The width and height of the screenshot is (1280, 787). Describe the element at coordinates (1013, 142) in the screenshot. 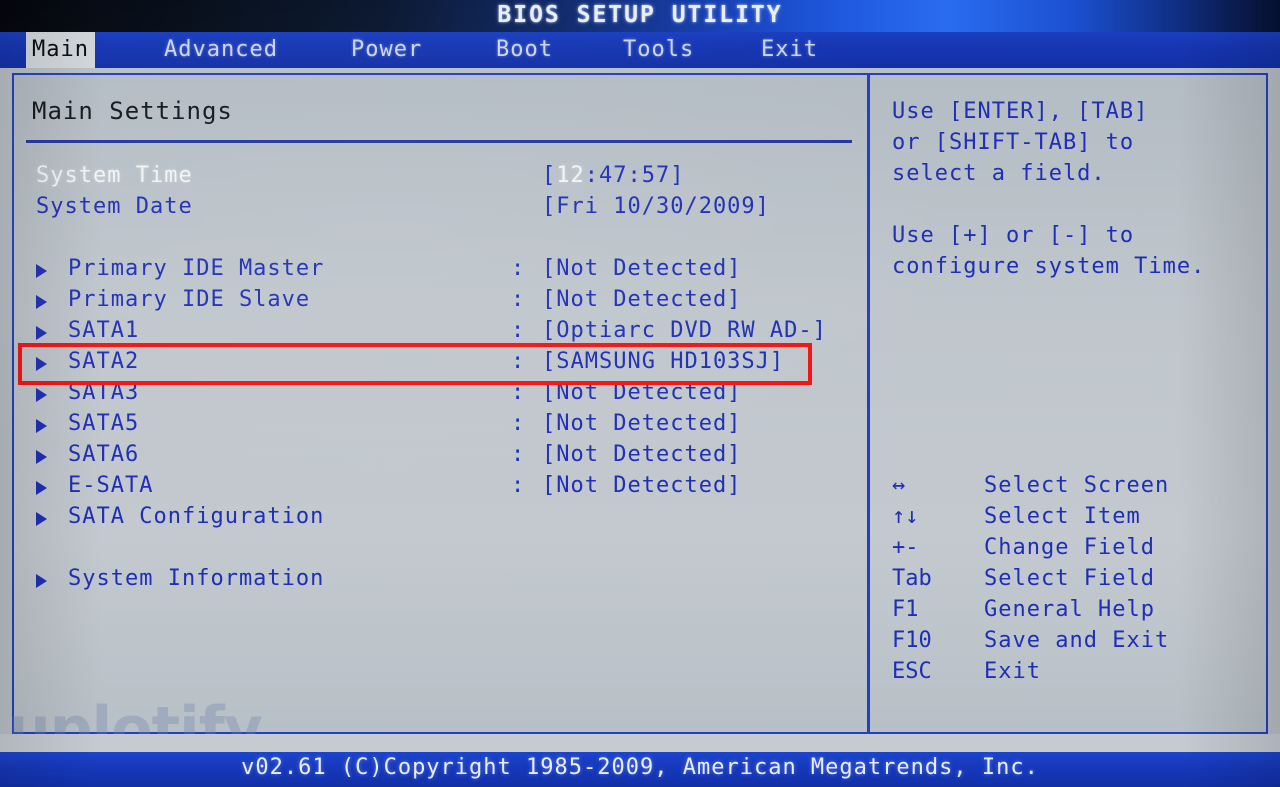

I see `help-line: or [SHIFT-TAB] to` at that location.